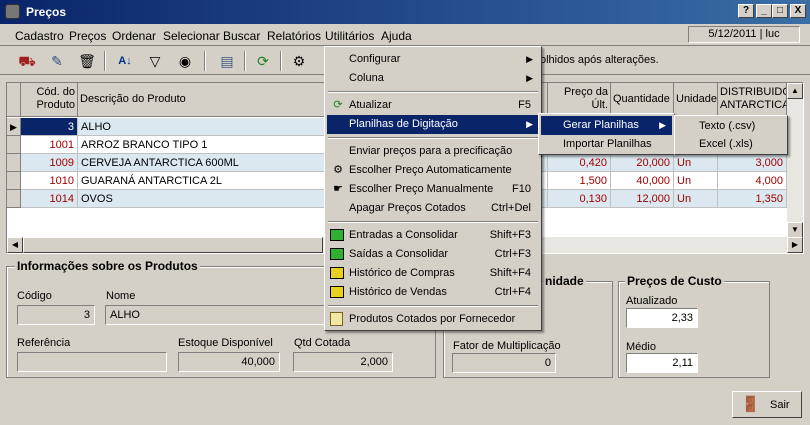 The height and width of the screenshot is (425, 810). I want to click on sort-icon: A↓, so click(125, 61).